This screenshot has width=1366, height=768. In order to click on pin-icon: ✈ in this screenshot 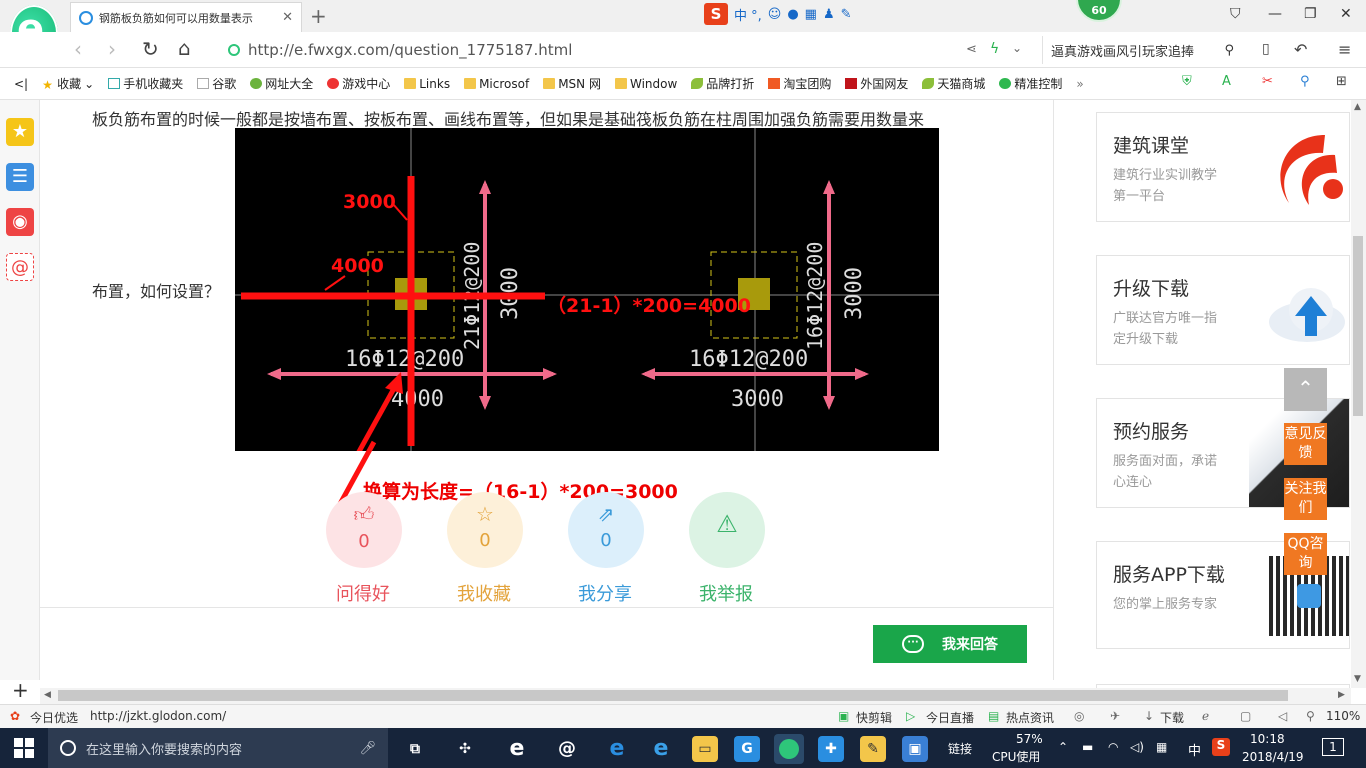, I will do `click(1115, 716)`.